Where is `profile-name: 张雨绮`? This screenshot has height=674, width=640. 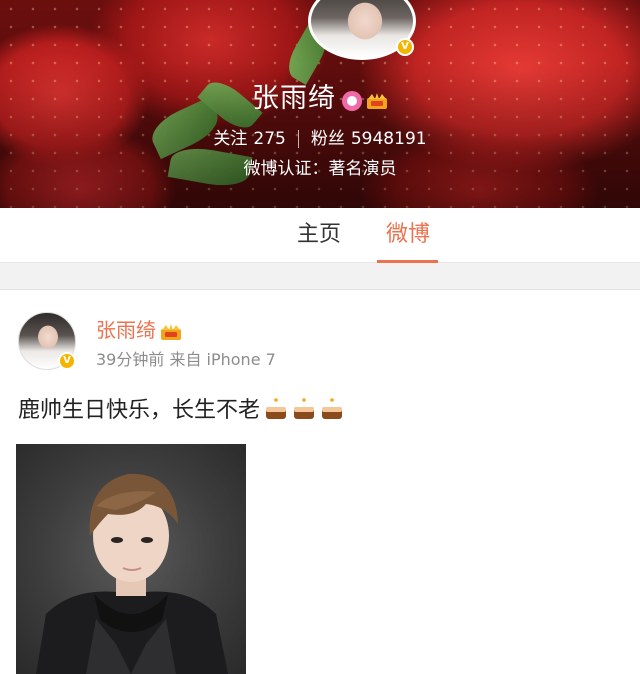
profile-name: 张雨绮 is located at coordinates (294, 98).